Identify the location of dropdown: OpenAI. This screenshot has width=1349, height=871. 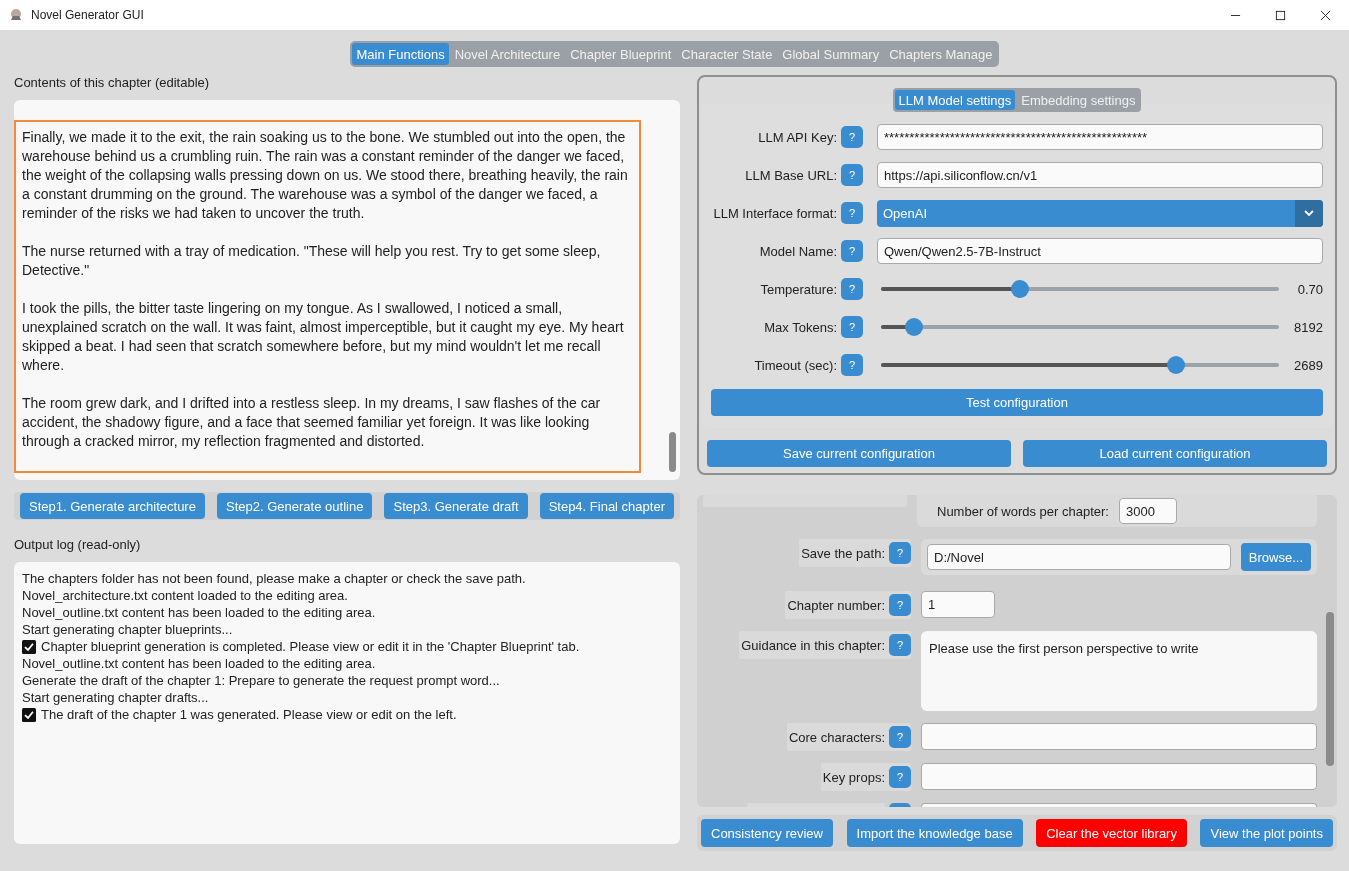
(1100, 213).